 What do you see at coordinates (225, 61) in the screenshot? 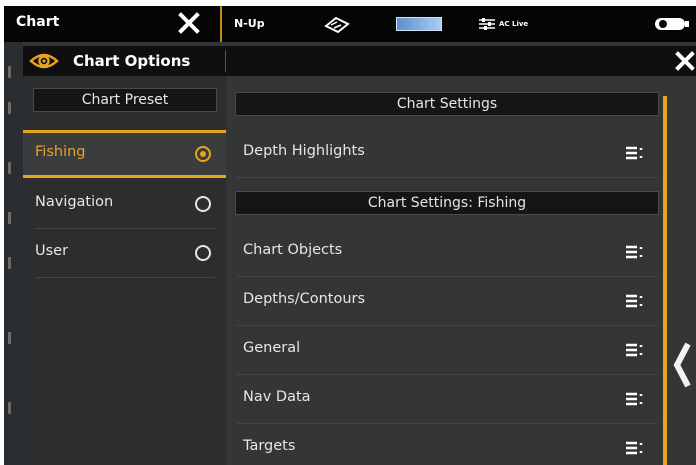
I see `header-divider` at bounding box center [225, 61].